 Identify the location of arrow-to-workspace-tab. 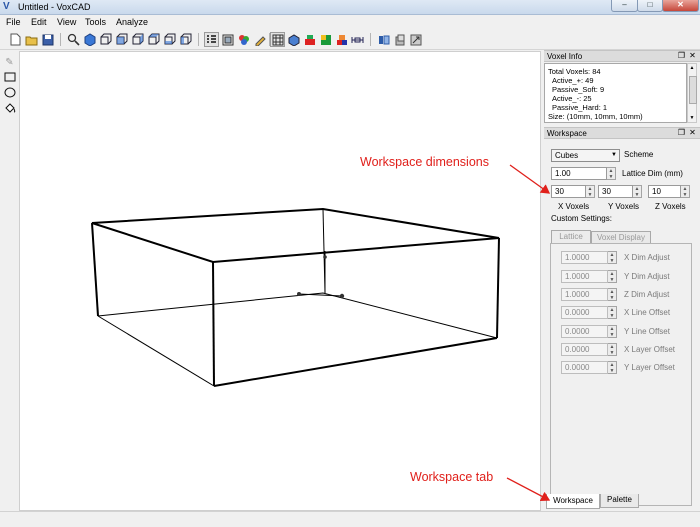
(528, 489).